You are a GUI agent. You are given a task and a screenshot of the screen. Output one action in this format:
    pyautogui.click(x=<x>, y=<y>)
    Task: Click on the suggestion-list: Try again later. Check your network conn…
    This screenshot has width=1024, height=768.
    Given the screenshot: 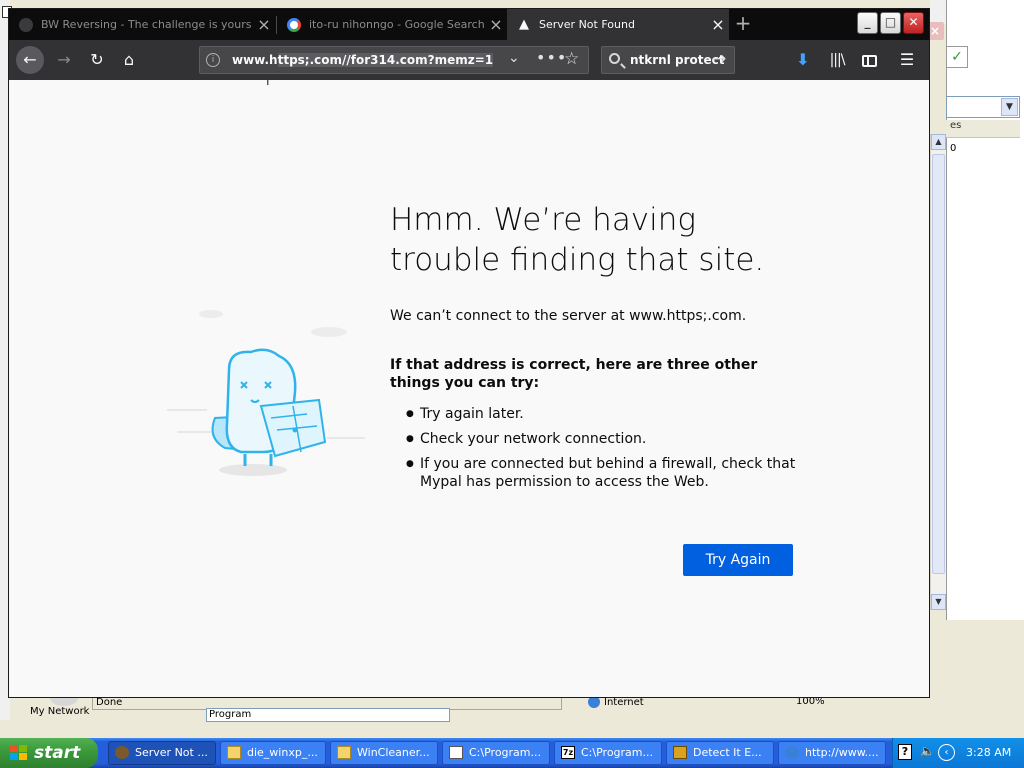 What is the action you would take?
    pyautogui.click(x=611, y=451)
    